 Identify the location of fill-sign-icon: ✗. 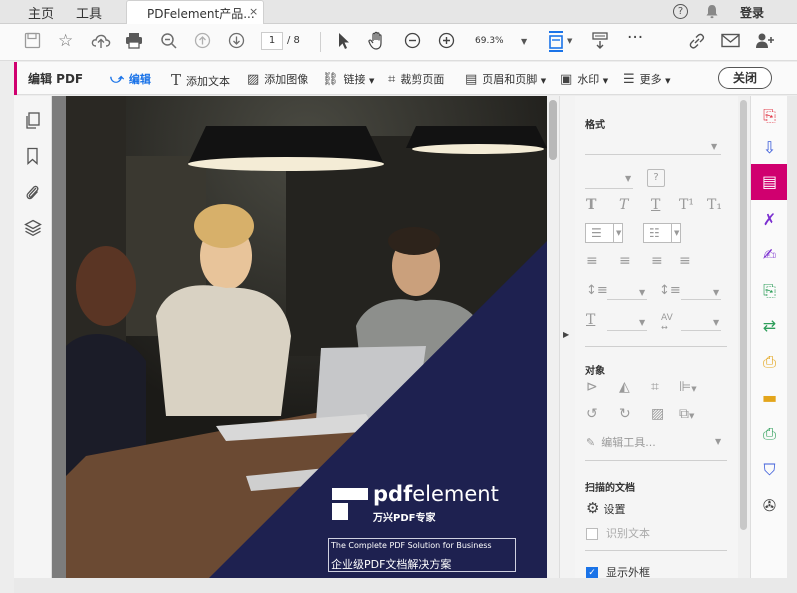
(769, 220).